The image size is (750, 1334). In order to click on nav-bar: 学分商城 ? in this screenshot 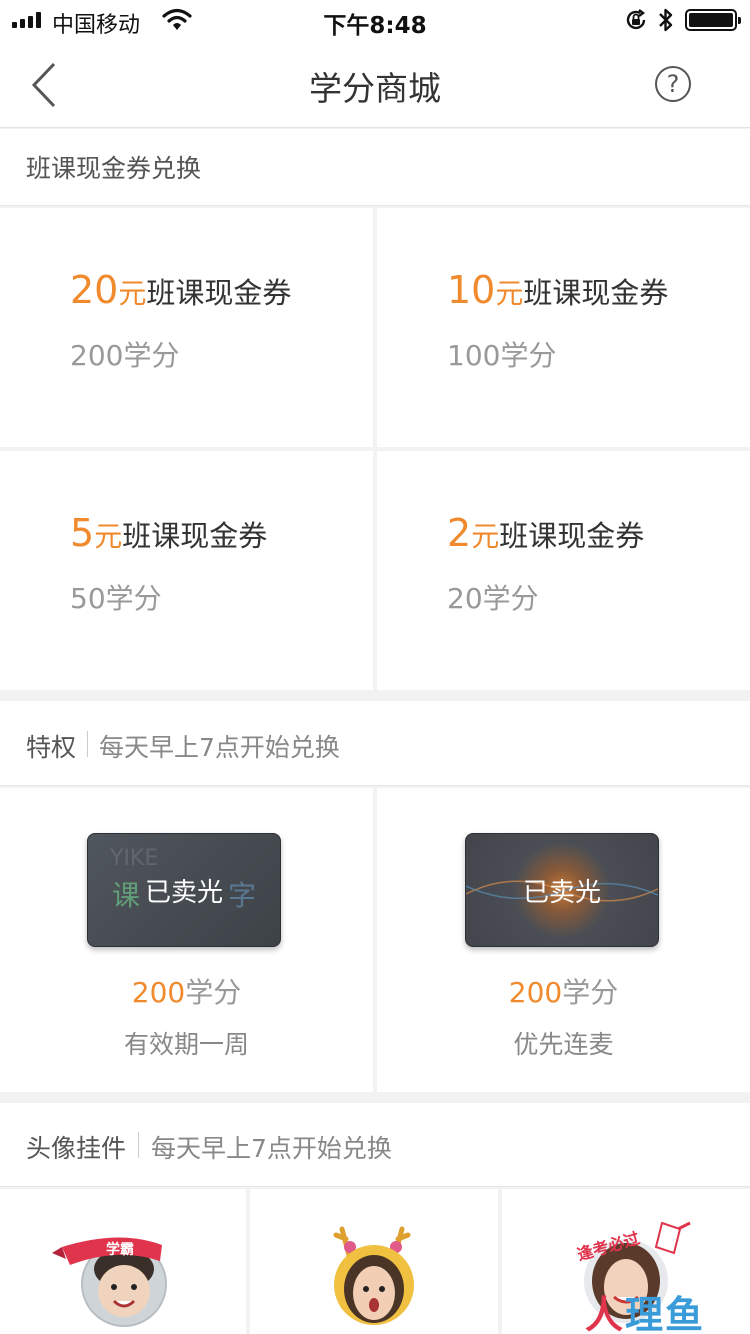, I will do `click(375, 84)`.